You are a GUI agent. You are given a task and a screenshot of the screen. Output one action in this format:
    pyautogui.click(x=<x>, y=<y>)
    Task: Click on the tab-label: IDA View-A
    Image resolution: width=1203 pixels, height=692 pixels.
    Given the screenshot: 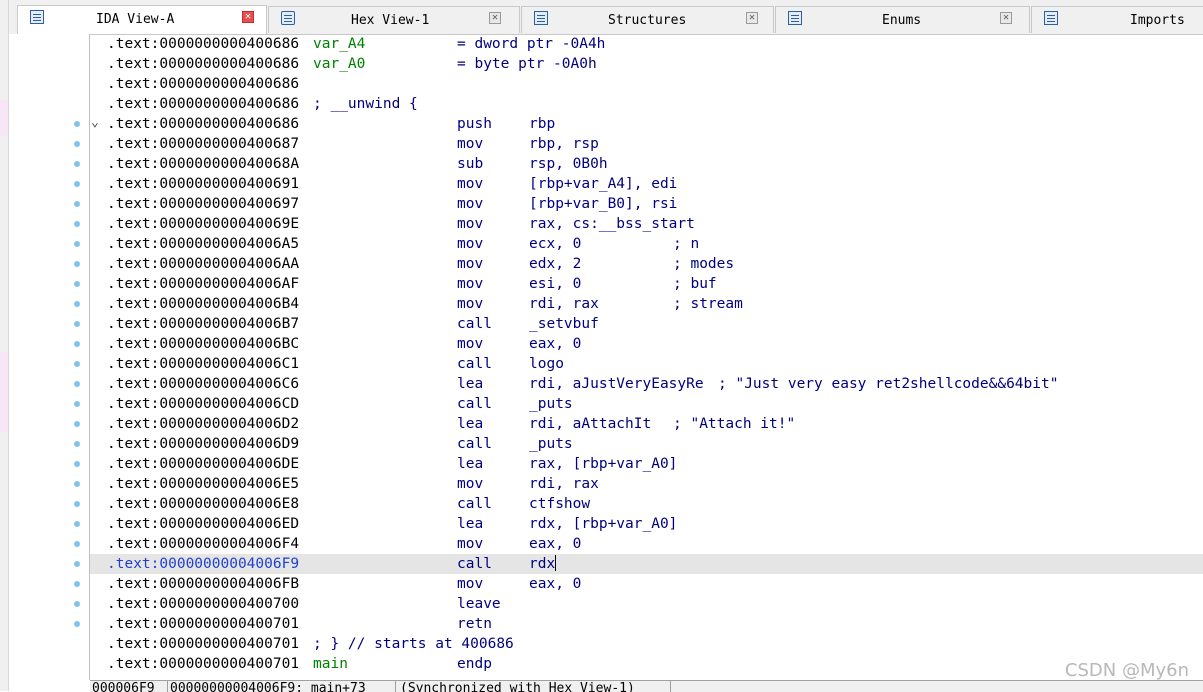 What is the action you would take?
    pyautogui.click(x=135, y=19)
    